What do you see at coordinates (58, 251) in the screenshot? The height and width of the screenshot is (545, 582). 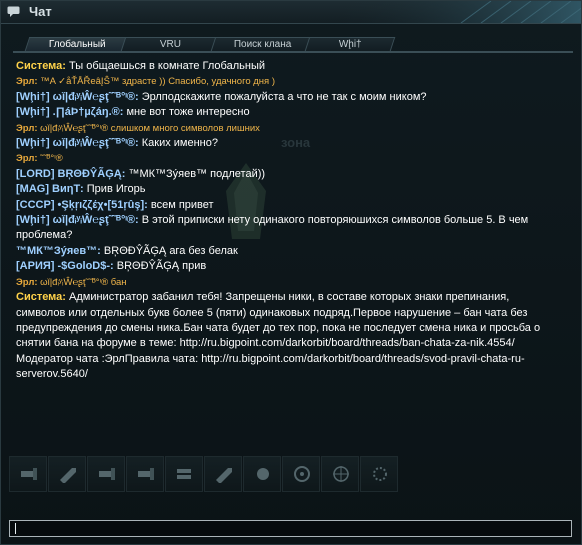 I see `message-sender: ™МК™Зýяев™:` at bounding box center [58, 251].